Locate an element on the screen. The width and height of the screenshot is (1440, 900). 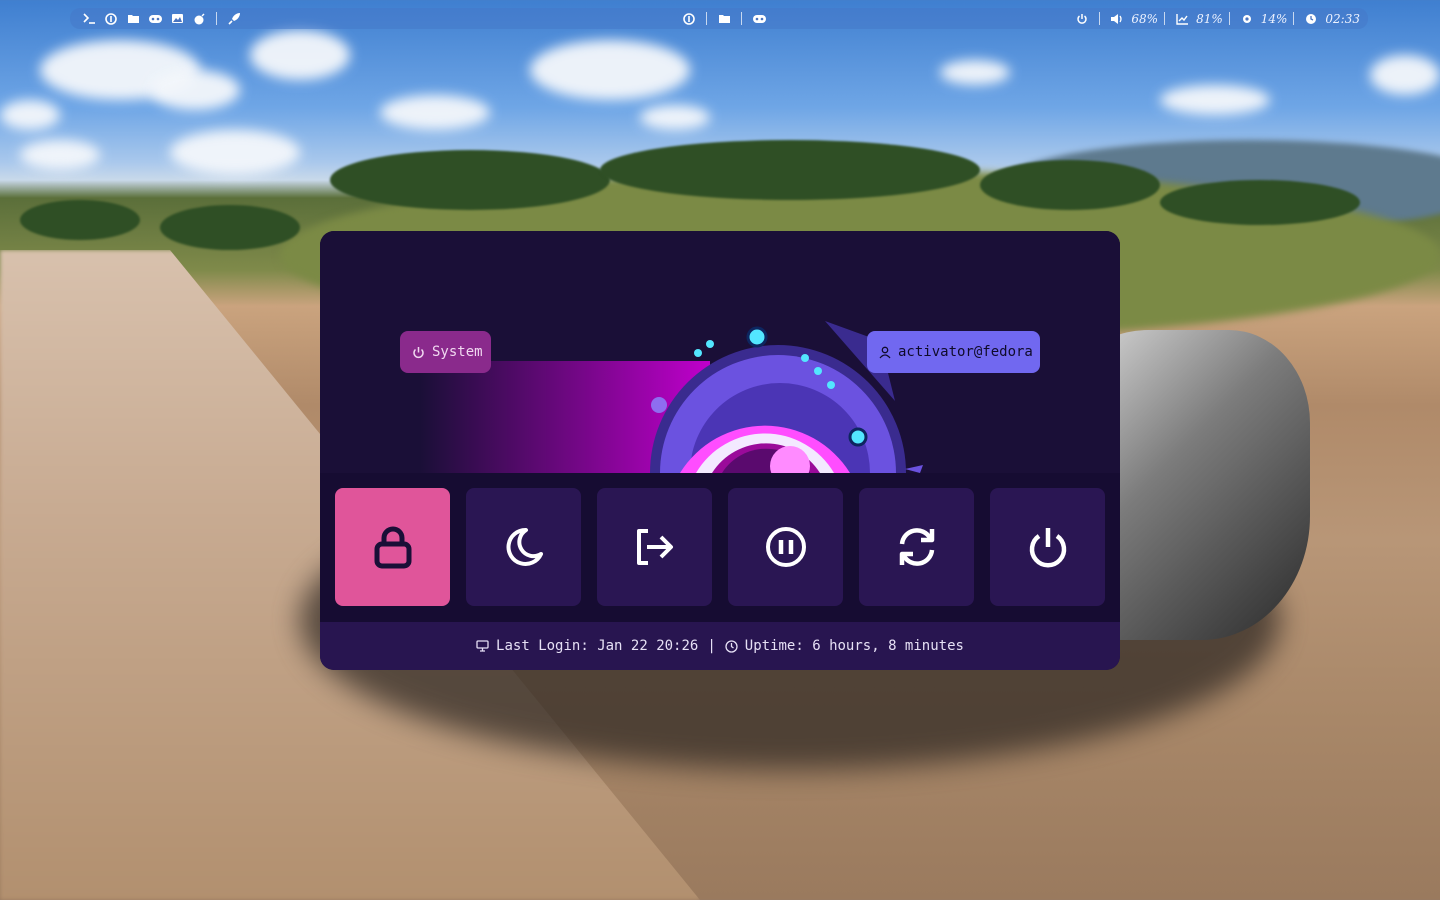
user-icon is located at coordinates (885, 352).